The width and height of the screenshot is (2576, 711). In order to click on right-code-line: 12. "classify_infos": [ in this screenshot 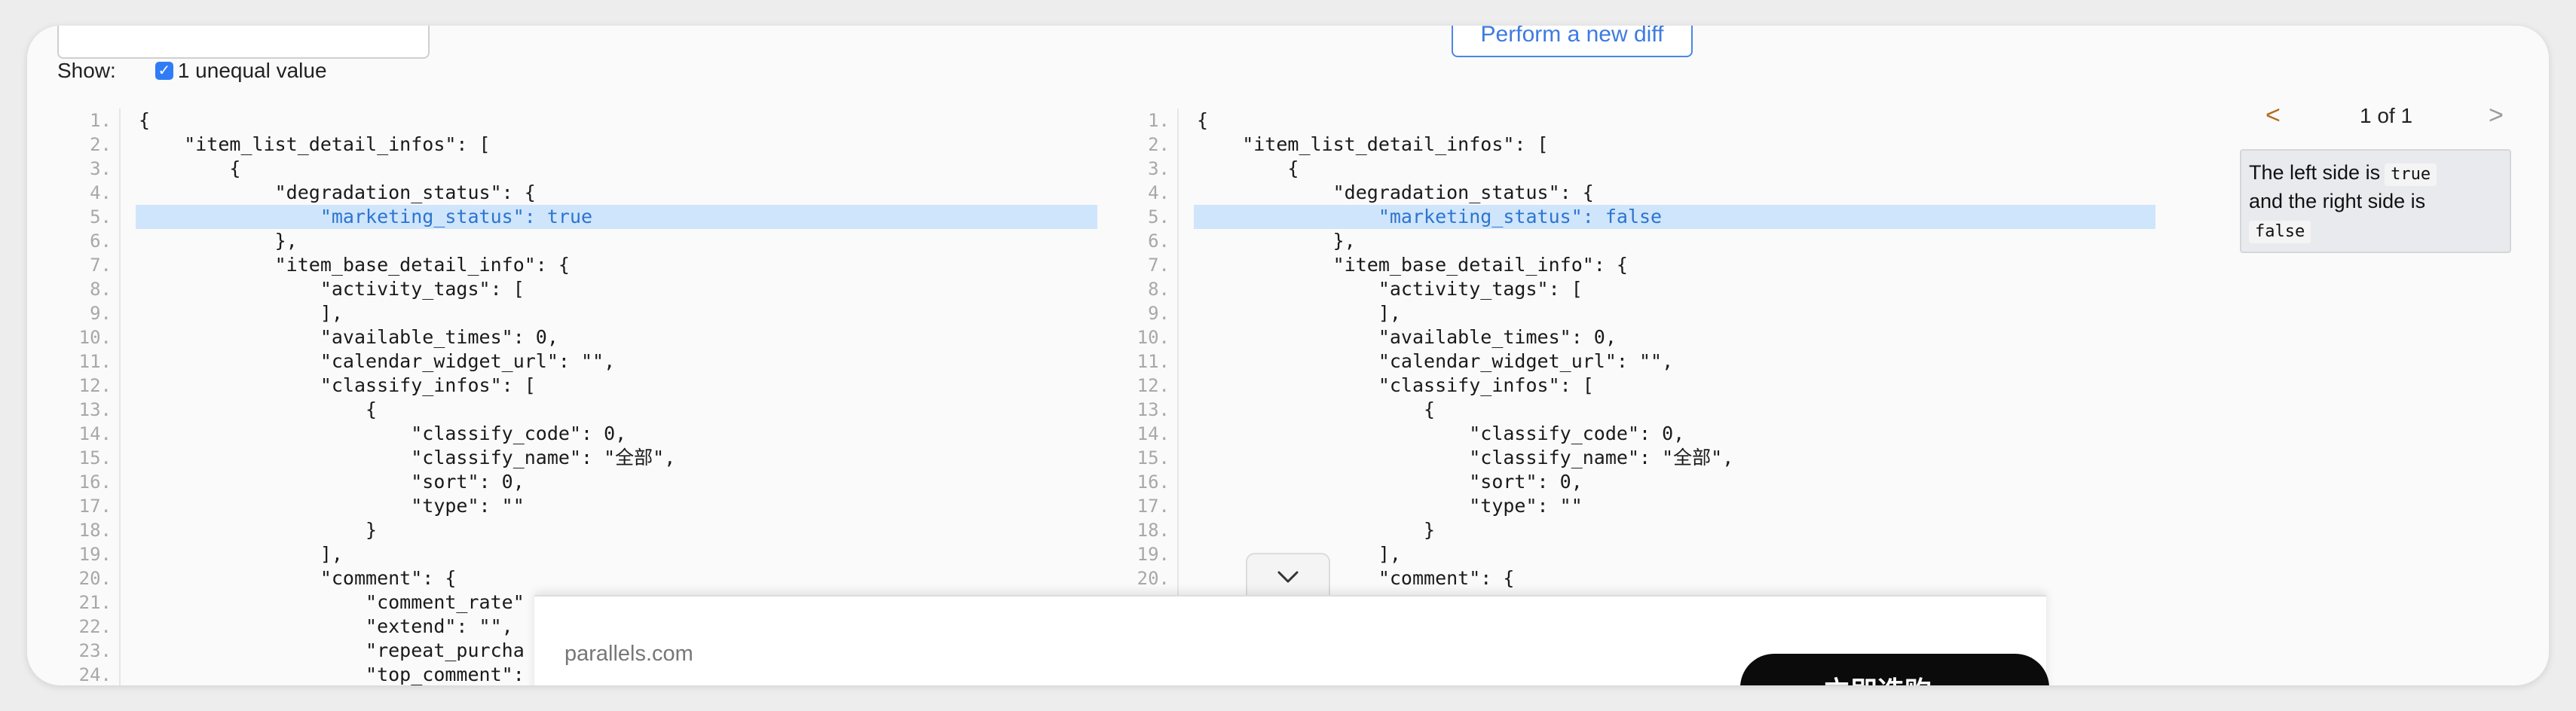, I will do `click(1643, 386)`.